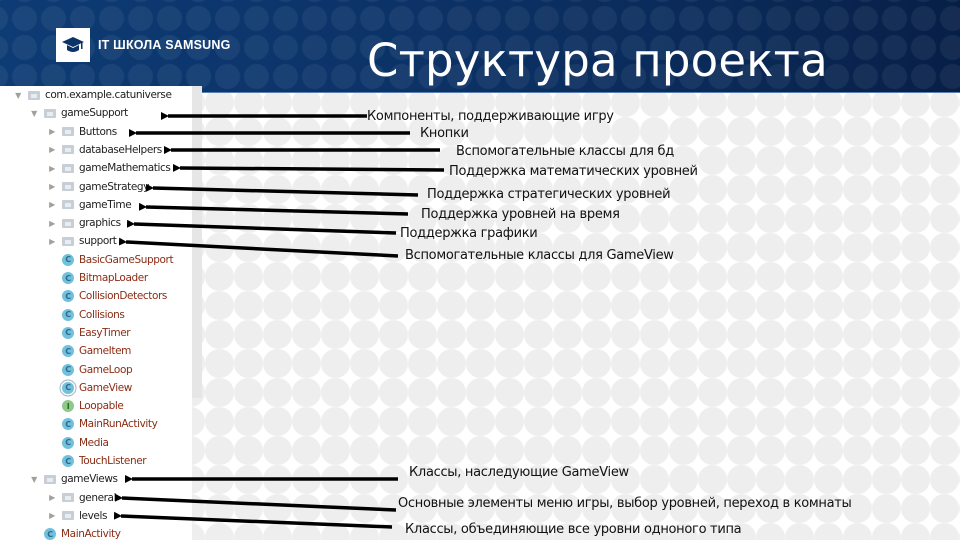 This screenshot has width=960, height=543. I want to click on tree-row-gametime: ▶ gameTime, so click(90, 205).